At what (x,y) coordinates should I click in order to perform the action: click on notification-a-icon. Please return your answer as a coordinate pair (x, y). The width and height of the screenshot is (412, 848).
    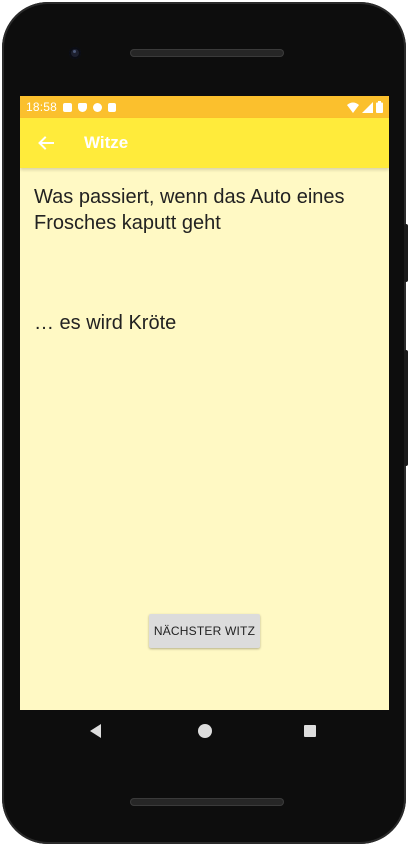
    Looking at the image, I should click on (68, 107).